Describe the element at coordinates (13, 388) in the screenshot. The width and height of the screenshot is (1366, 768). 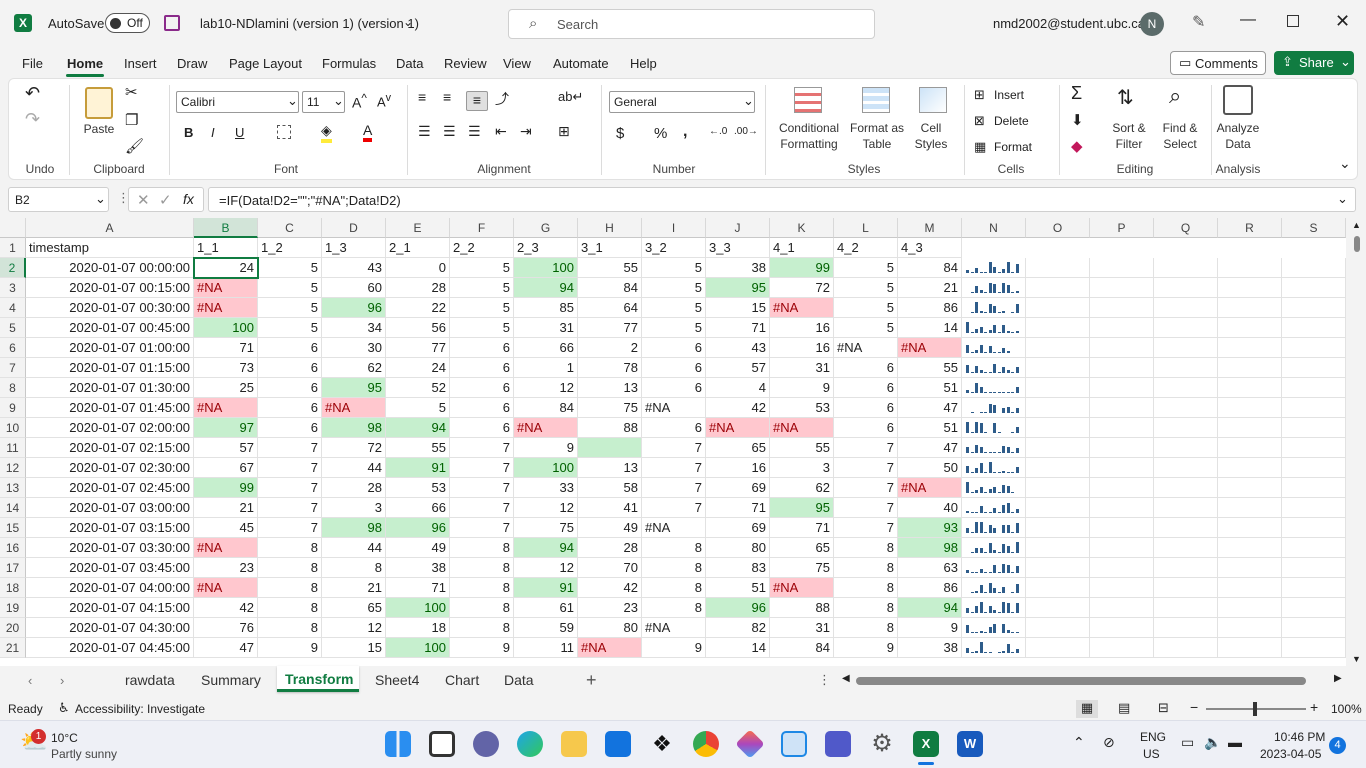
I see `row-header-8: 8` at that location.